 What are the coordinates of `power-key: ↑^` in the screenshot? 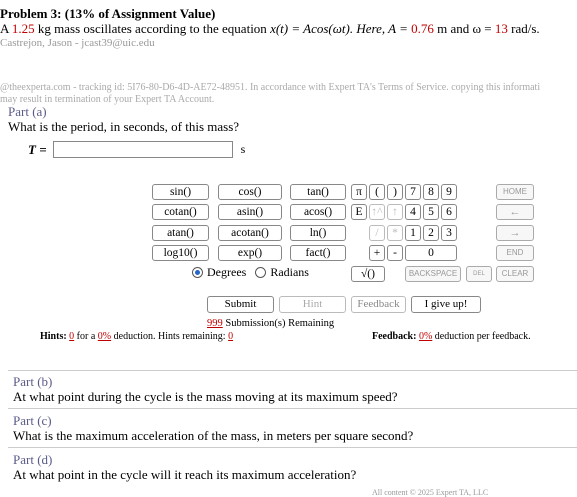 It's located at (377, 212).